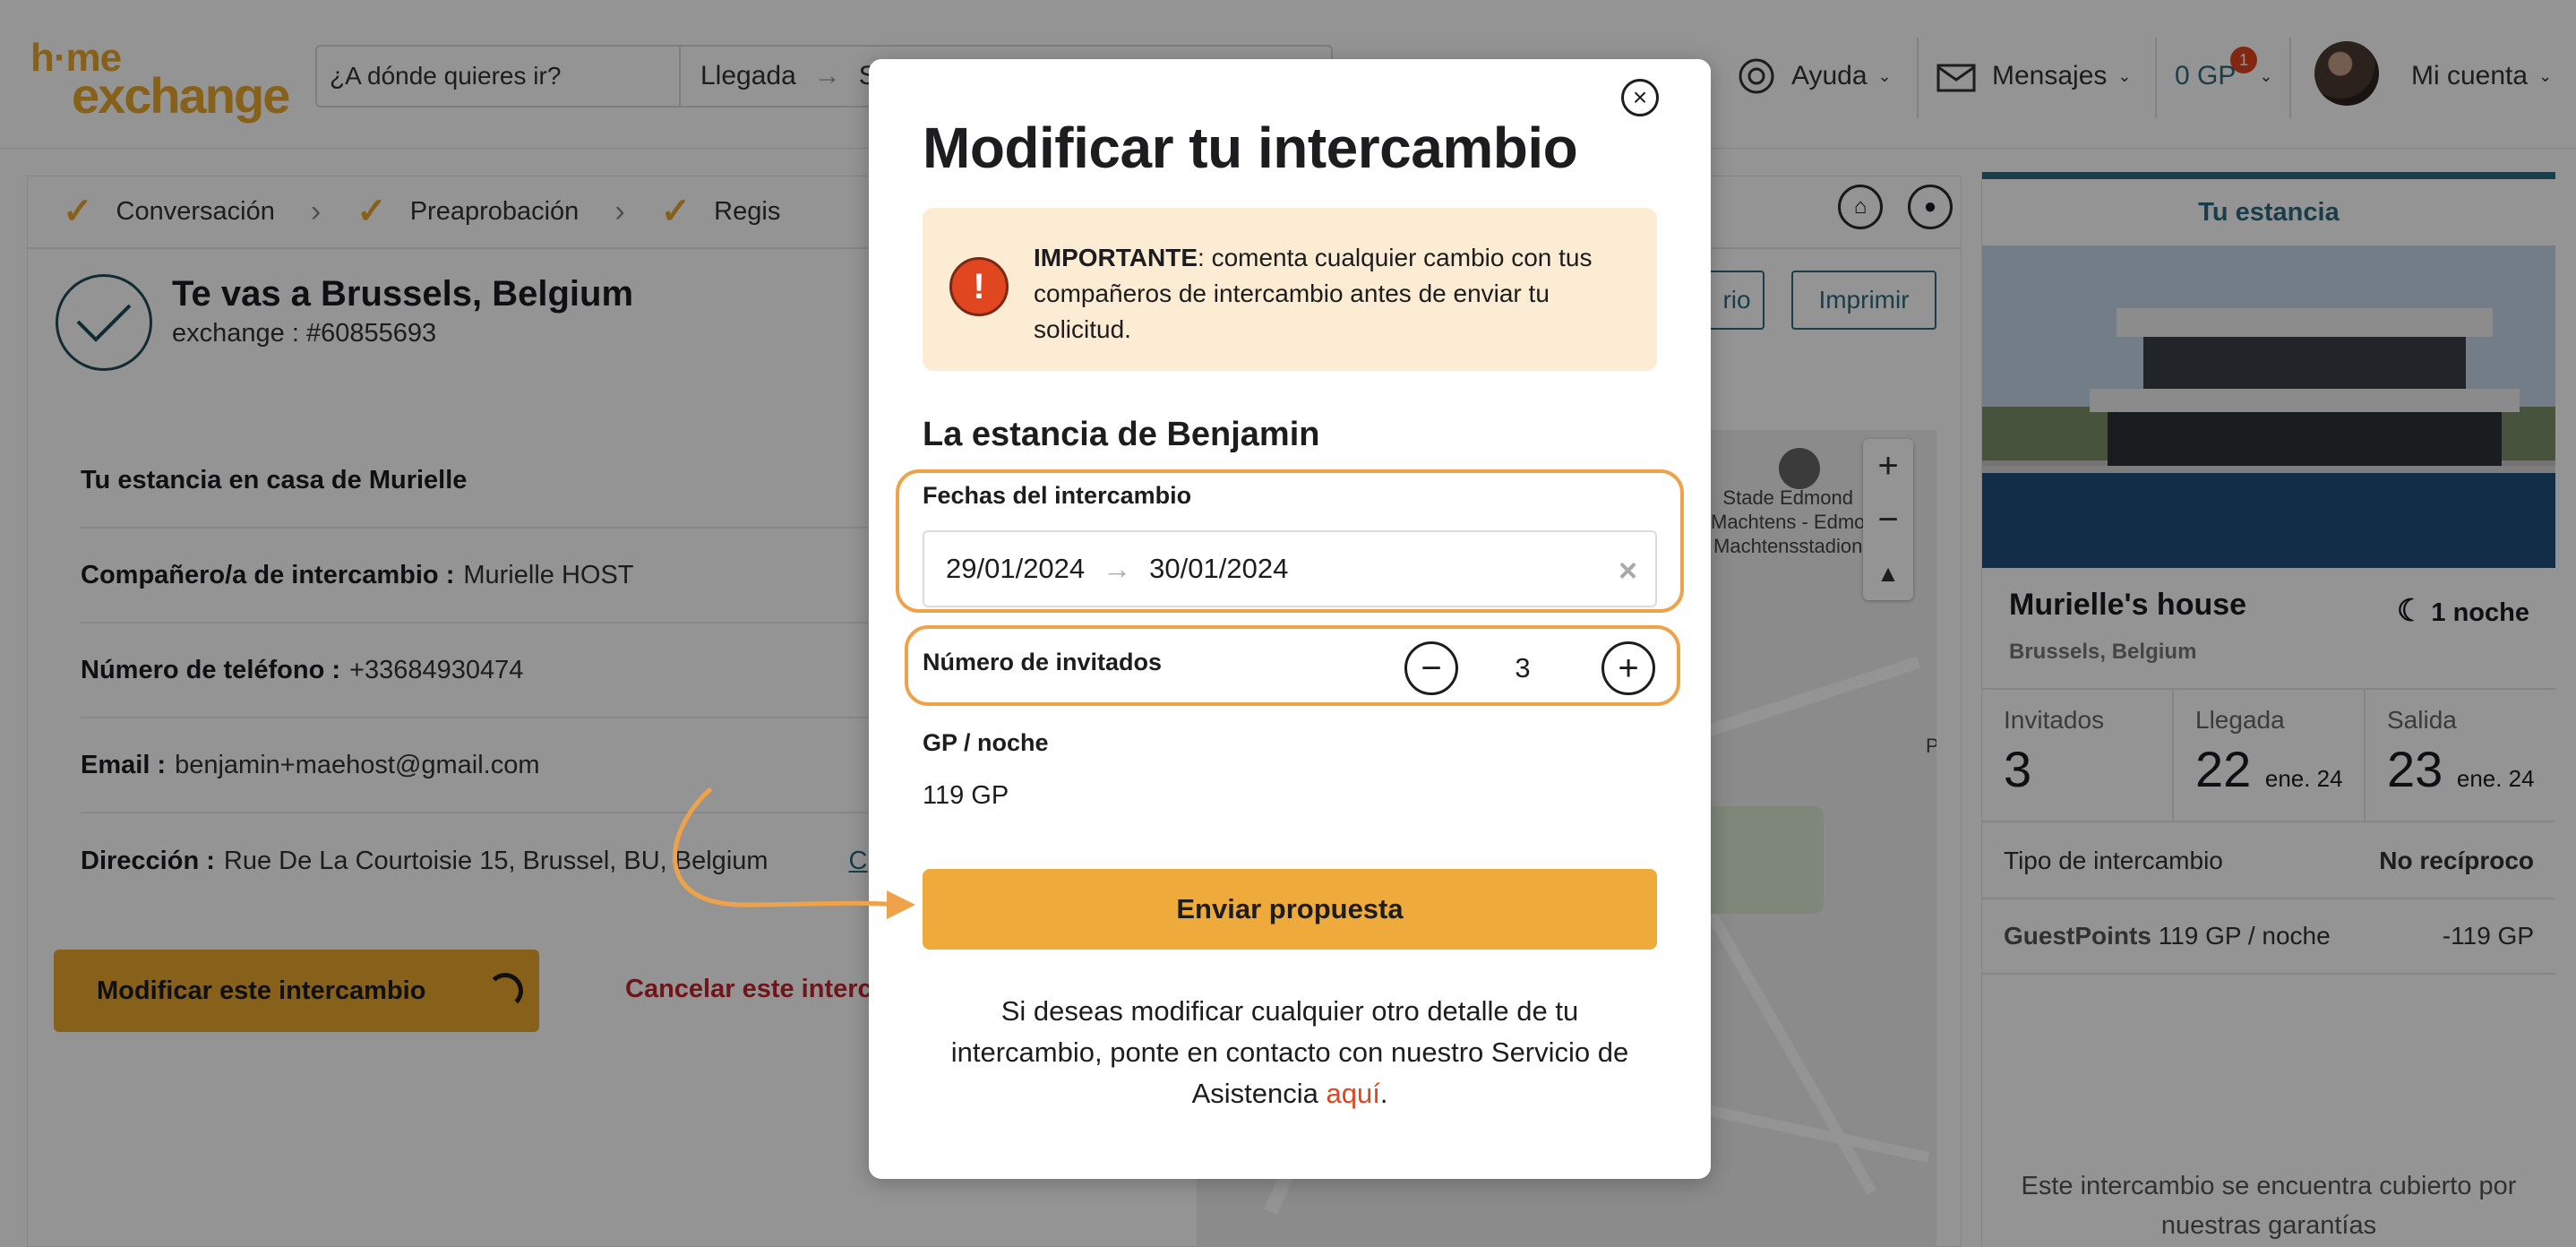 This screenshot has width=2576, height=1247. What do you see at coordinates (979, 286) in the screenshot?
I see `exclamation-icon: !` at bounding box center [979, 286].